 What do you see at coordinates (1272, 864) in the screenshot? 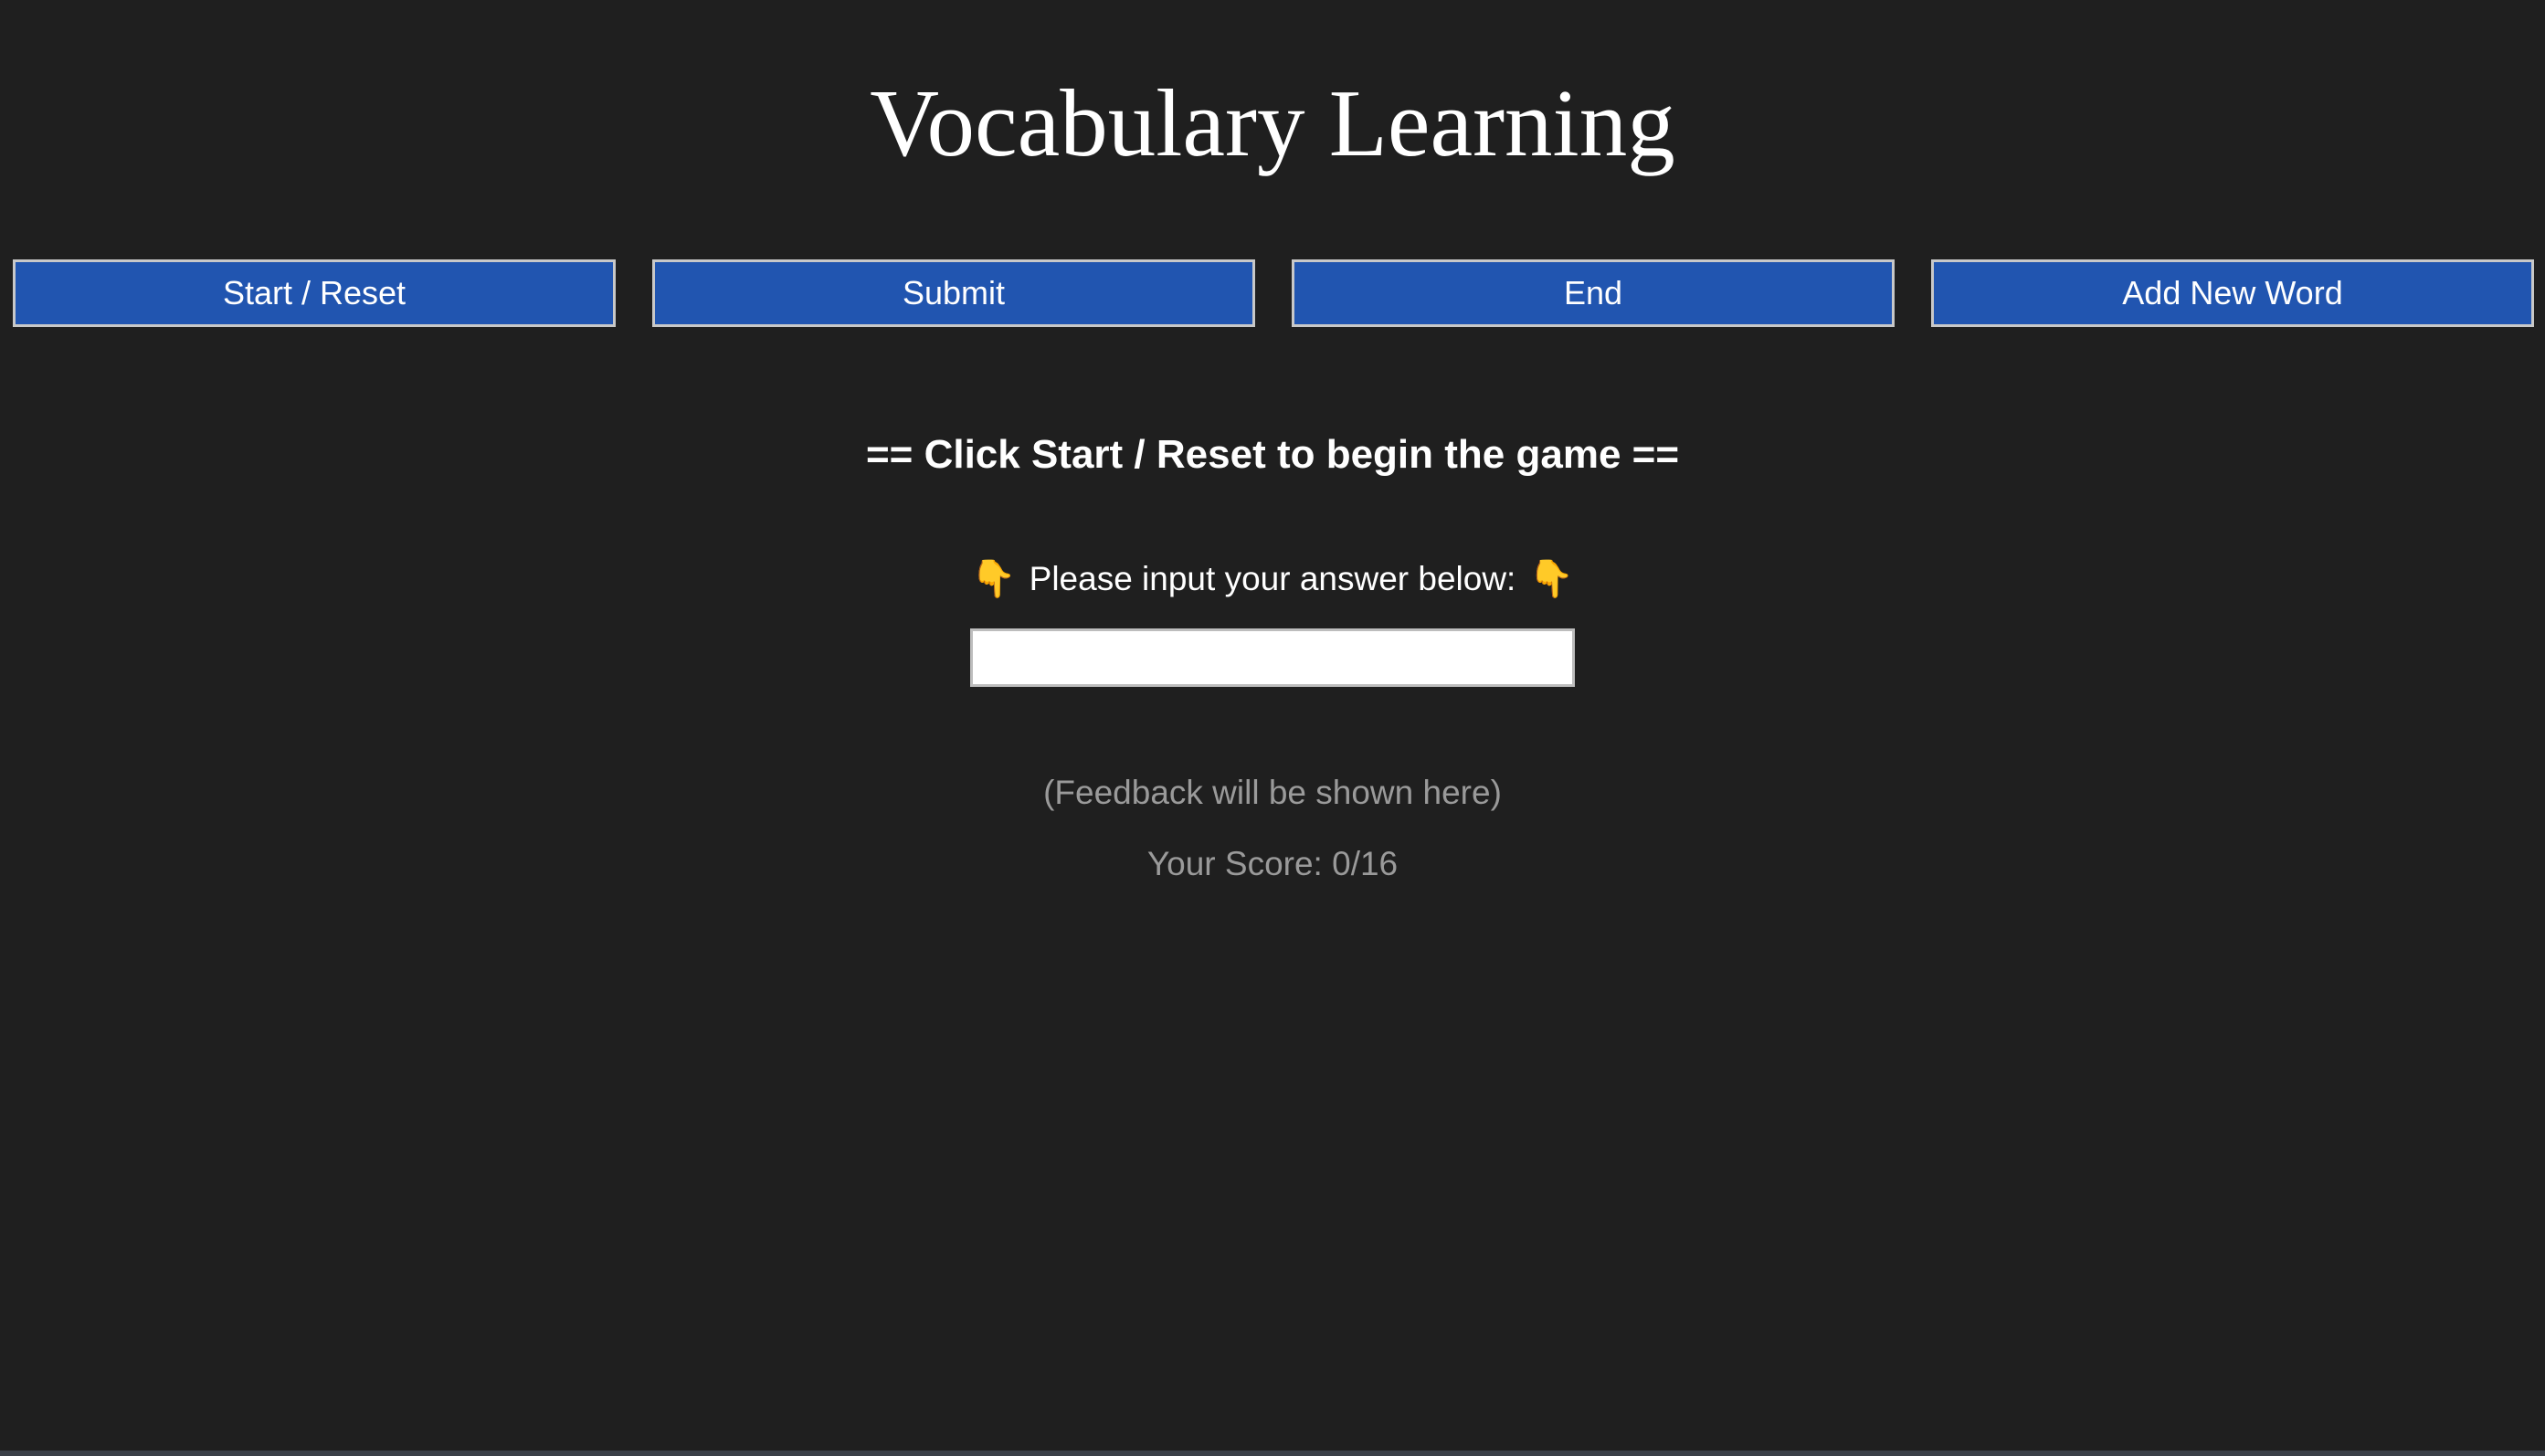
I see `score-text: Your Score: 0/16` at bounding box center [1272, 864].